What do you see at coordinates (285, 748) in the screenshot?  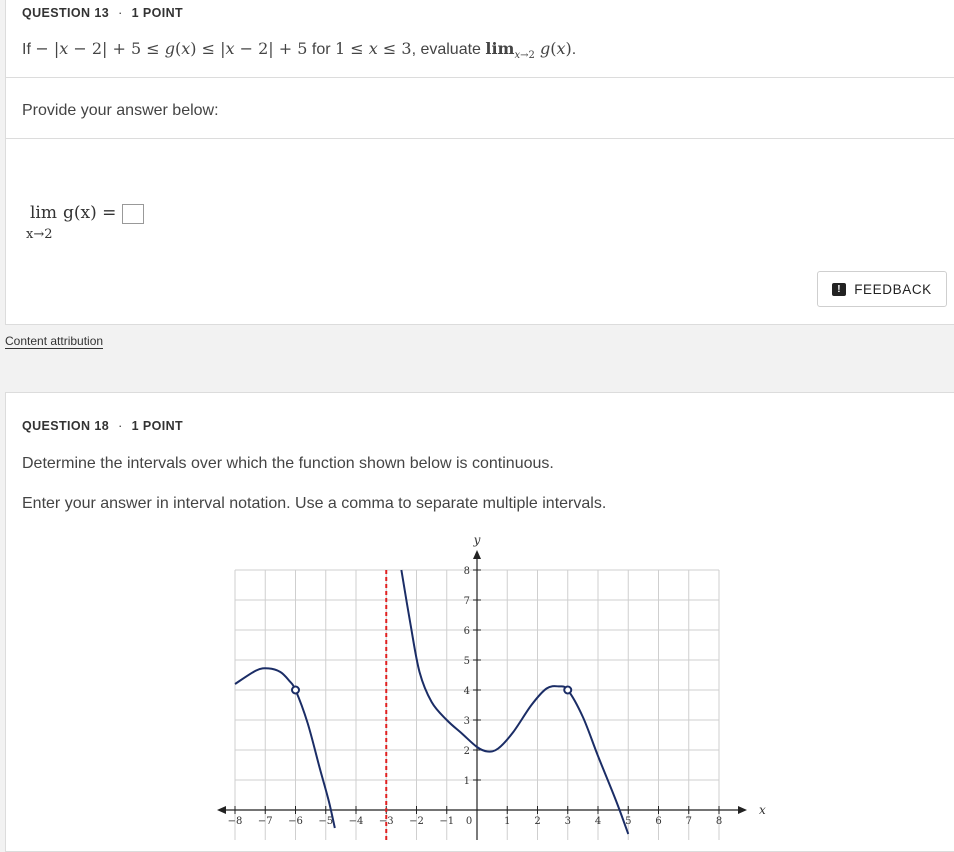 I see `curve-left-branch` at bounding box center [285, 748].